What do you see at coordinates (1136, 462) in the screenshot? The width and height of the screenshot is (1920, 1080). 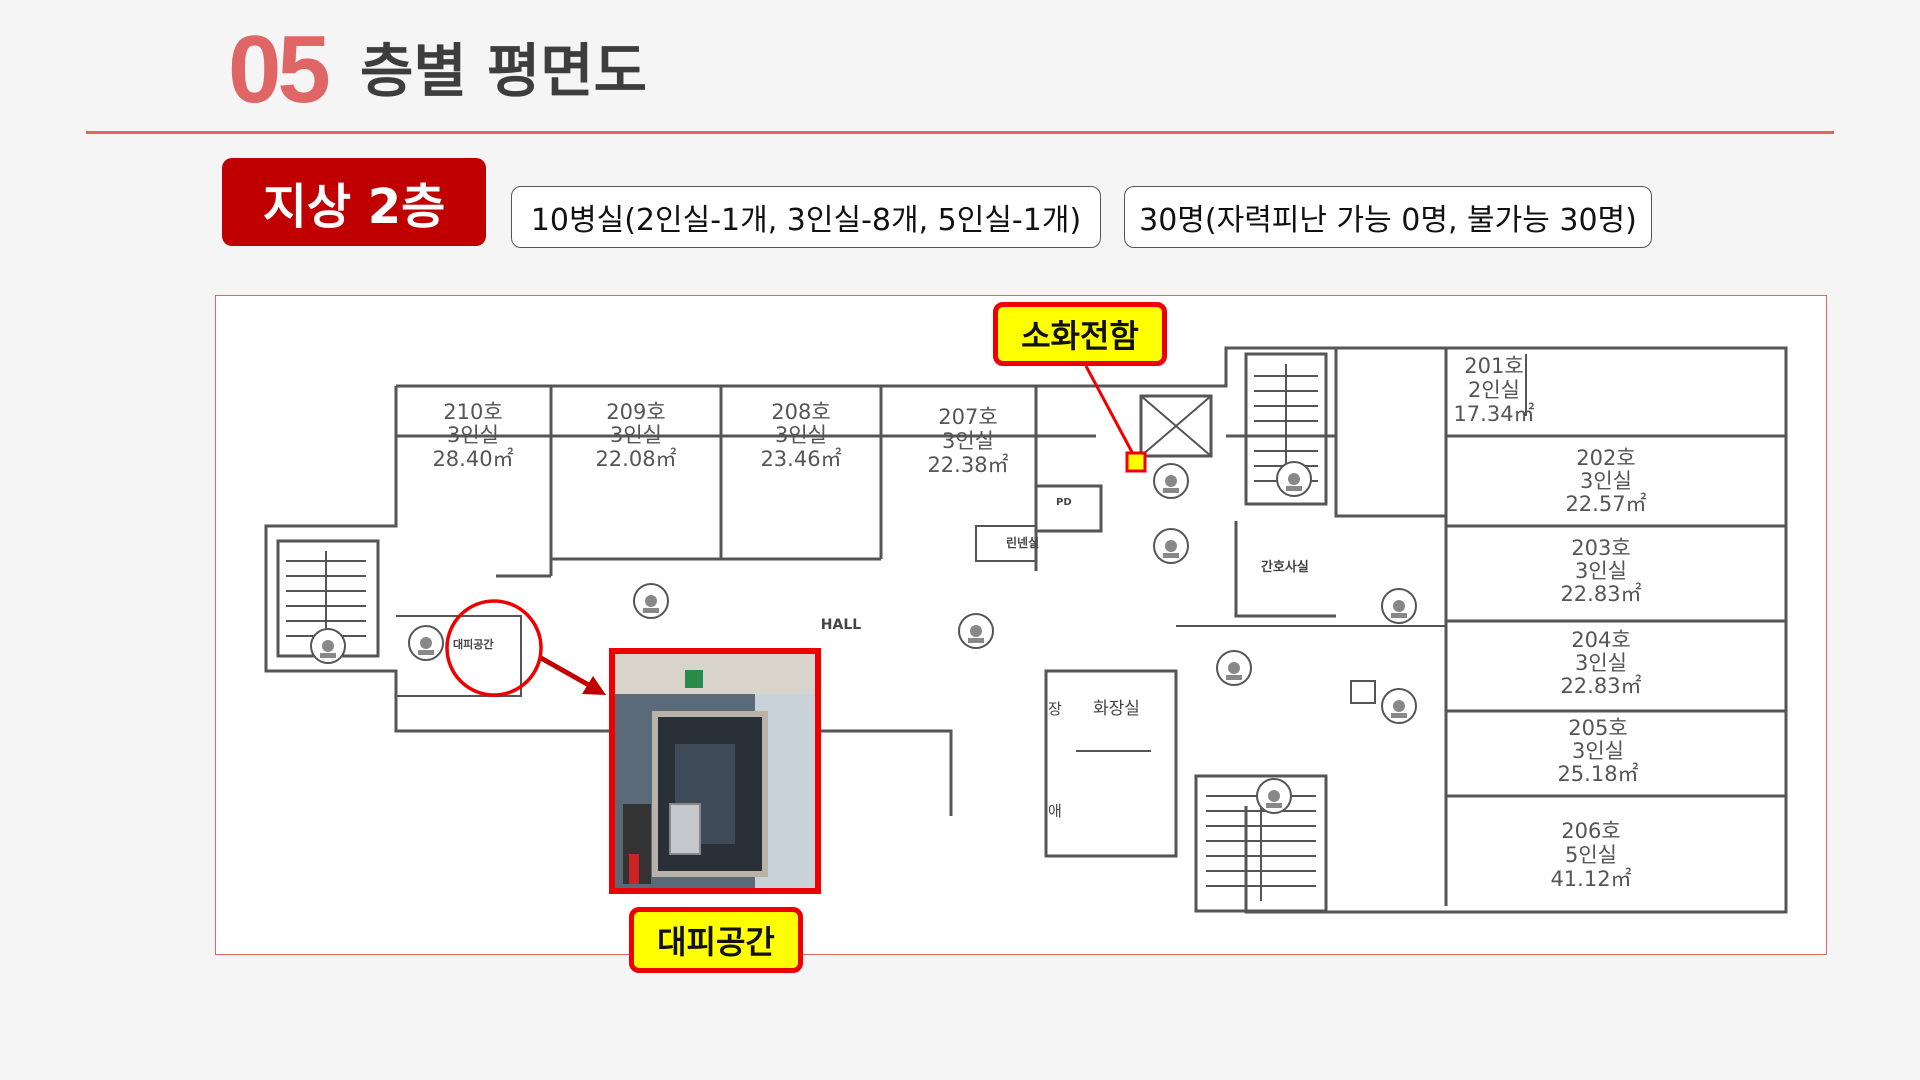 I see `fire-hydrant-marker` at bounding box center [1136, 462].